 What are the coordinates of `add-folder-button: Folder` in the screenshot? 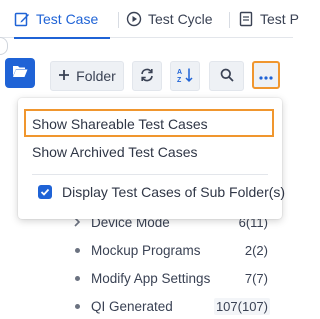 It's located at (87, 76).